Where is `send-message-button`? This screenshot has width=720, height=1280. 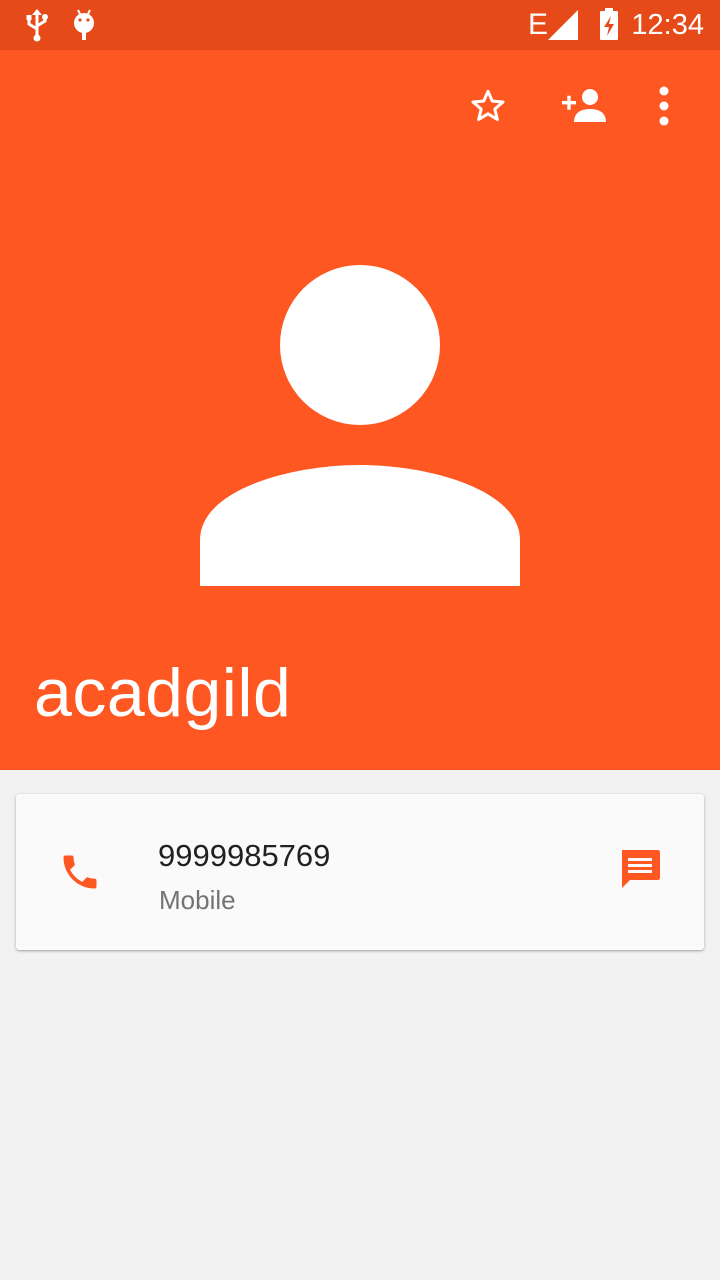
send-message-button is located at coordinates (640, 870).